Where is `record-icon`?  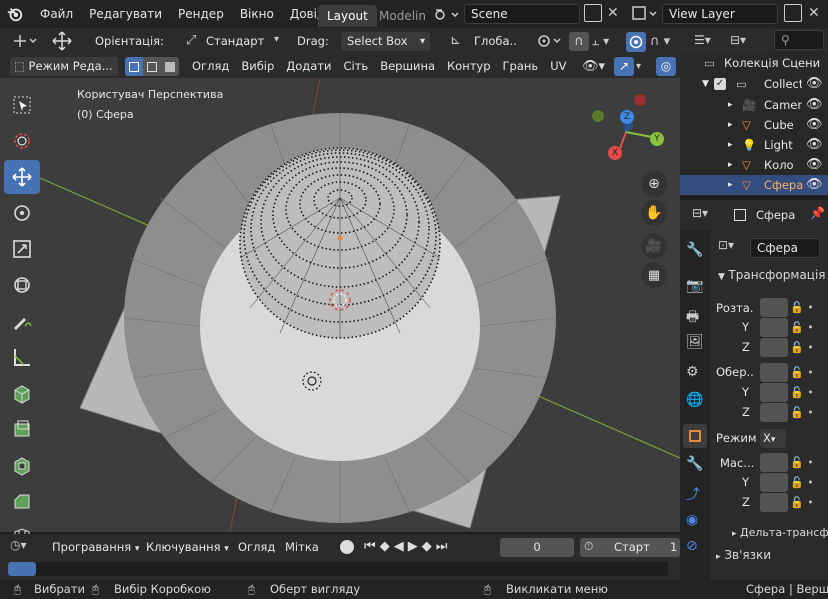
record-icon is located at coordinates (347, 547).